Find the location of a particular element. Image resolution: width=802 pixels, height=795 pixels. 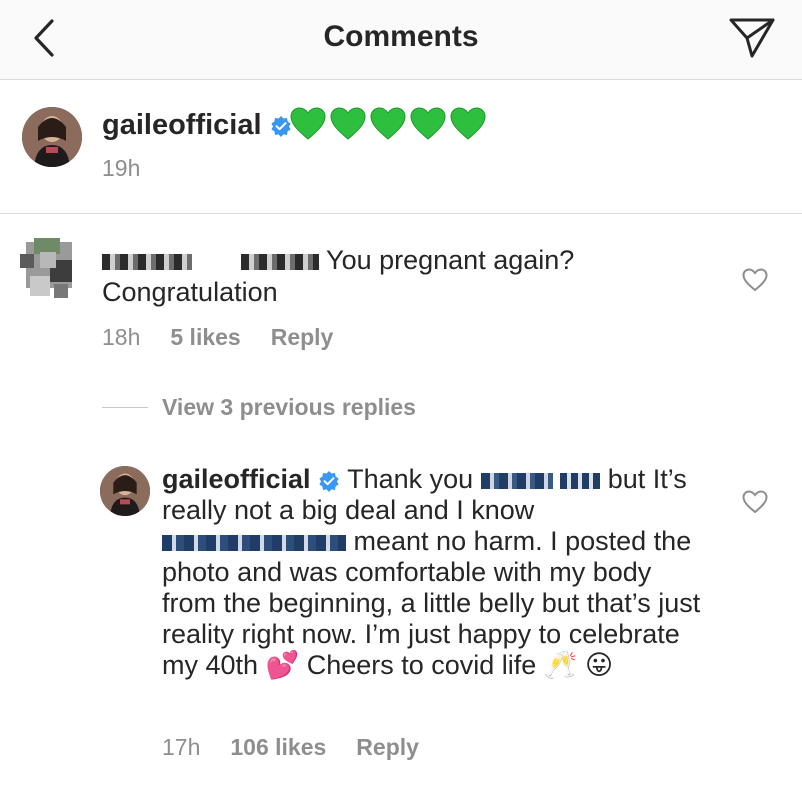

green-hearts-emoji is located at coordinates (388, 124).